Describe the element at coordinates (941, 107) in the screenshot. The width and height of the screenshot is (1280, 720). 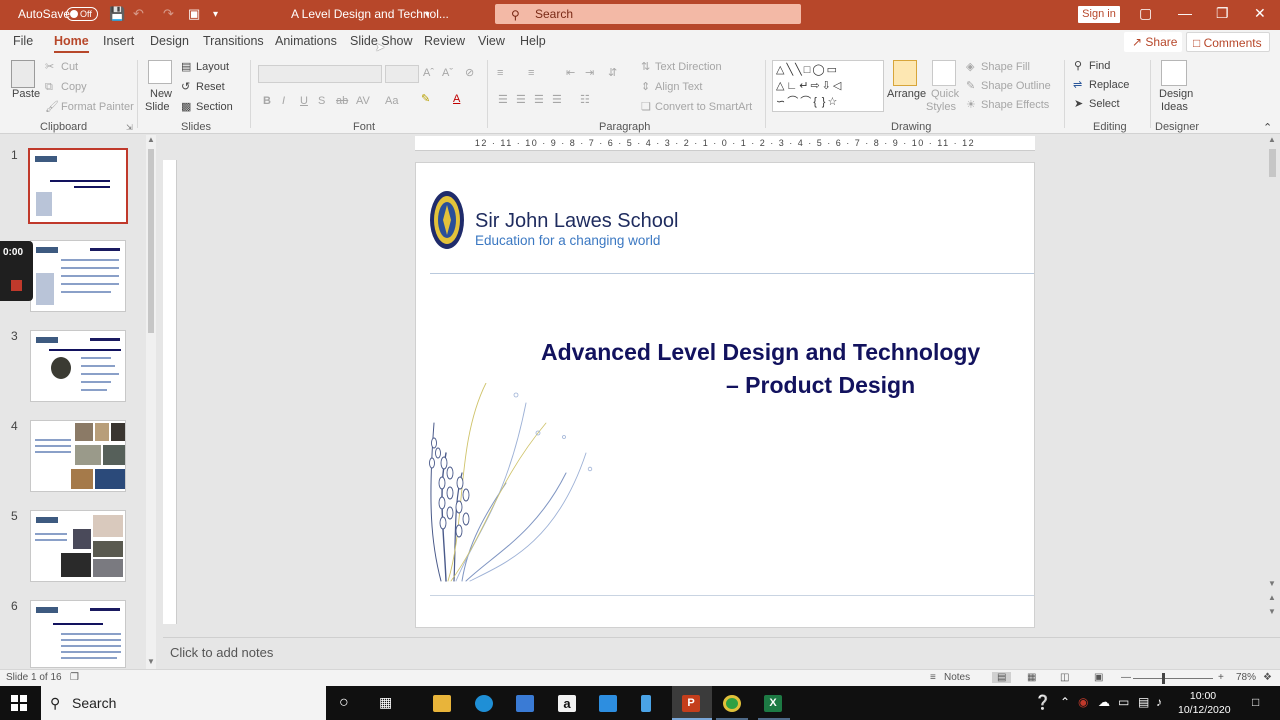
I see `quick-styles-label-2: Styles` at that location.